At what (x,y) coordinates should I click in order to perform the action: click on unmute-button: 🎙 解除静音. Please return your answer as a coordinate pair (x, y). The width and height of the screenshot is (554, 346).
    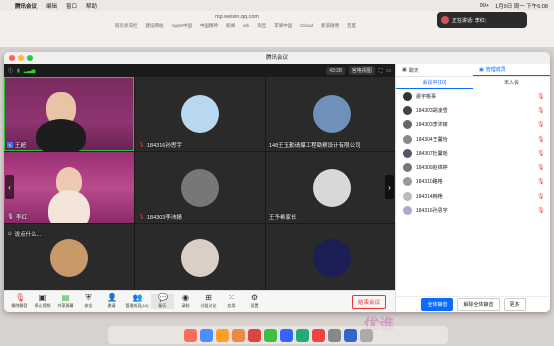
    Looking at the image, I should click on (19, 301).